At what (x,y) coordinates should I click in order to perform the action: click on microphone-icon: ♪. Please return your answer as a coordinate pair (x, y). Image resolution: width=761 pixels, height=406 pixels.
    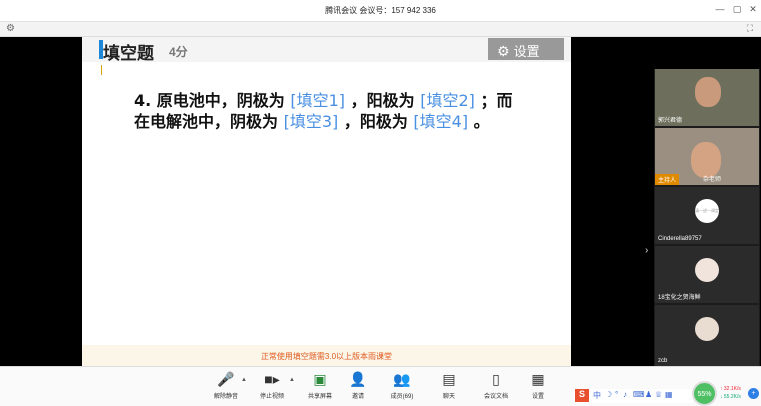
    Looking at the image, I should click on (625, 394).